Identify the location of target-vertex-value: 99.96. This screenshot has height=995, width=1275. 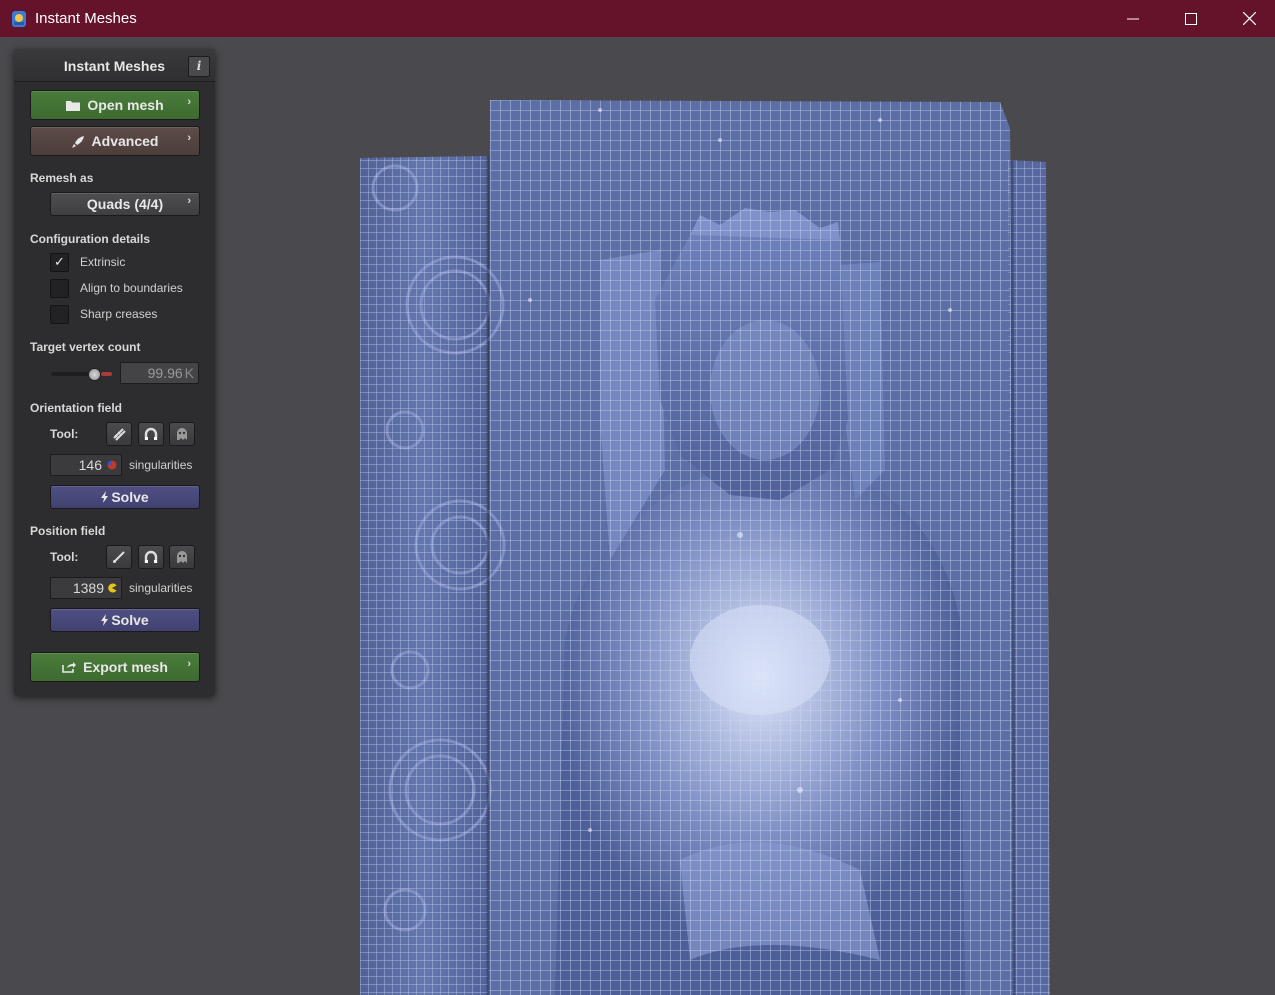
(165, 373).